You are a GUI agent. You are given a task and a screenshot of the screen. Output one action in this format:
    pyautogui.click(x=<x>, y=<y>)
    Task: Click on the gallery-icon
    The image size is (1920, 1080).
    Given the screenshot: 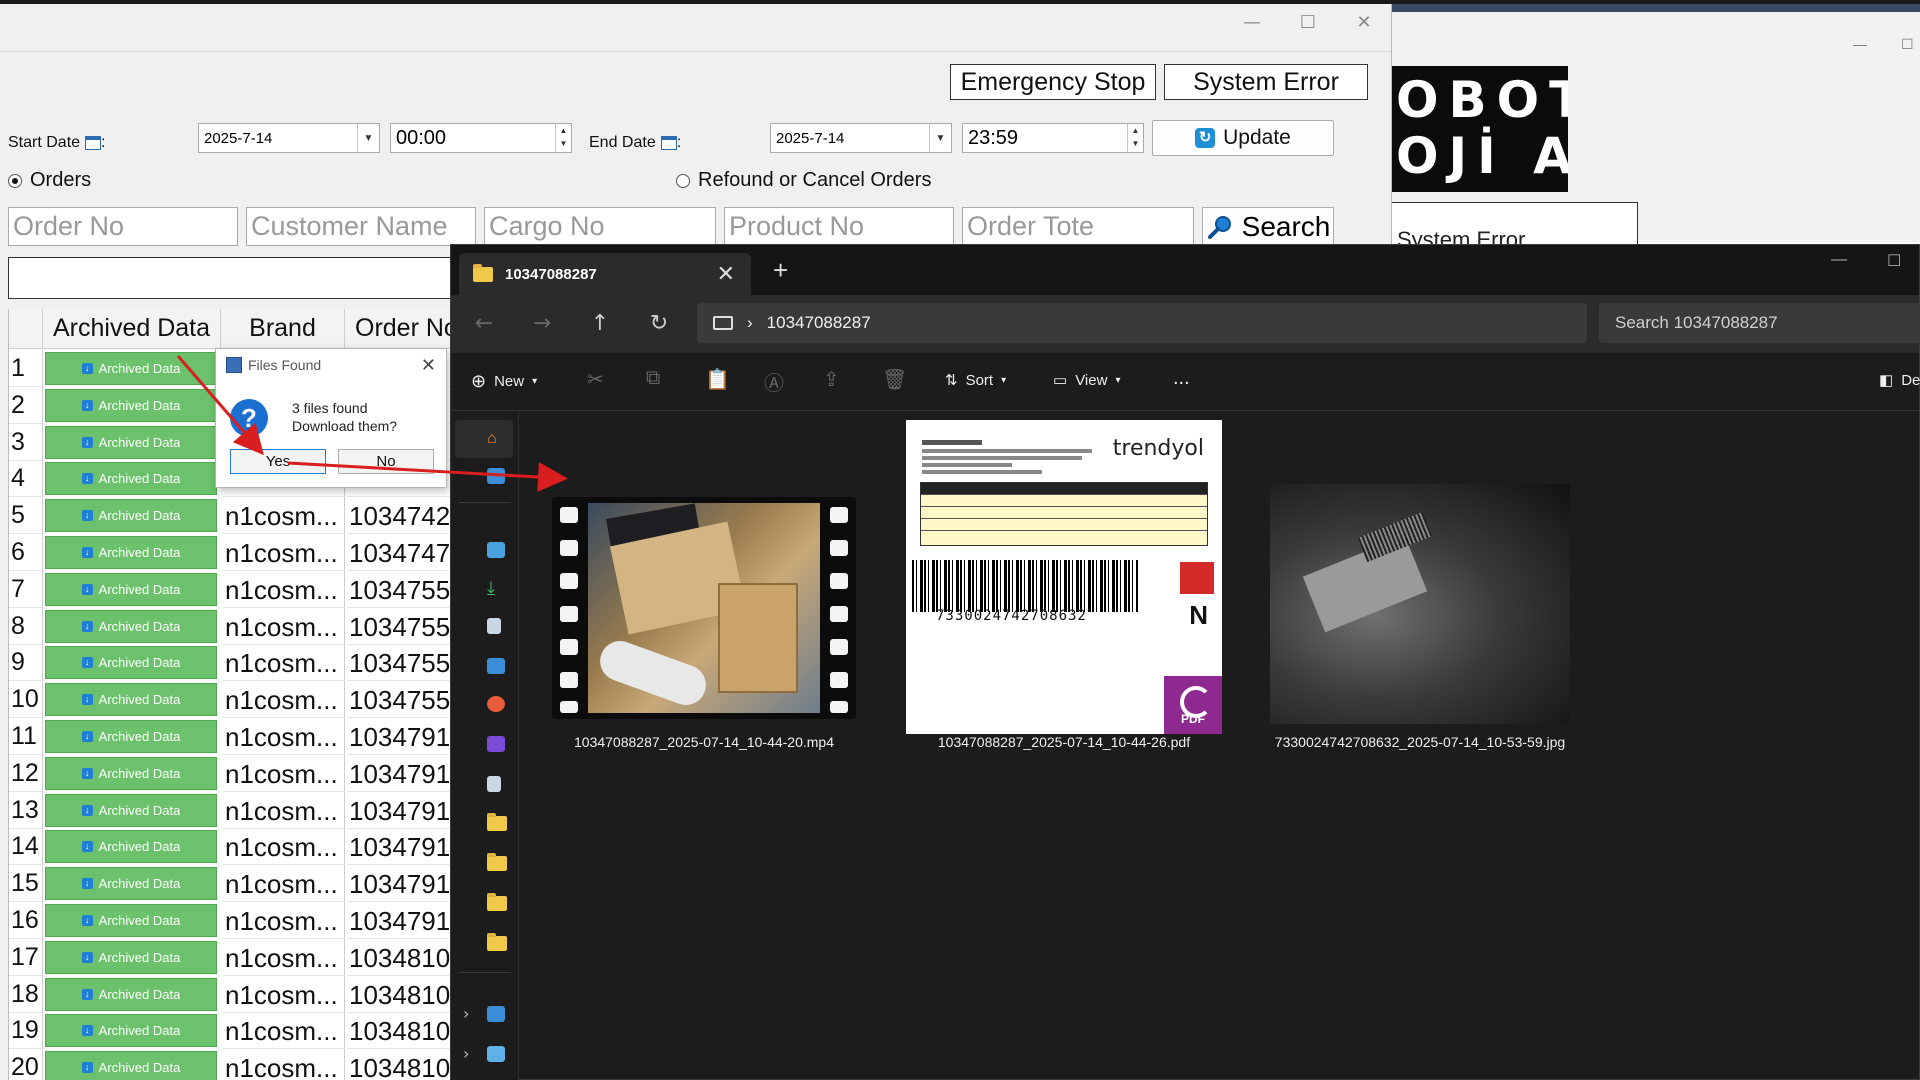 What is the action you would take?
    pyautogui.click(x=496, y=476)
    